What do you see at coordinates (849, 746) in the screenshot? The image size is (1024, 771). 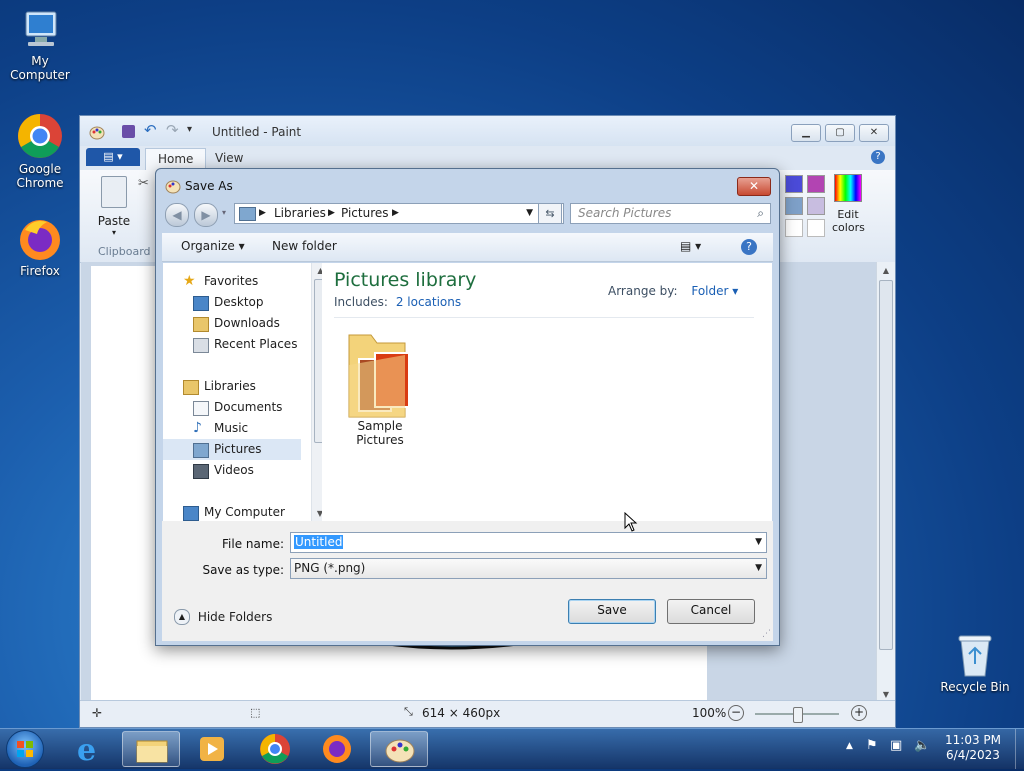 I see `show-hidden-icons: ▲` at bounding box center [849, 746].